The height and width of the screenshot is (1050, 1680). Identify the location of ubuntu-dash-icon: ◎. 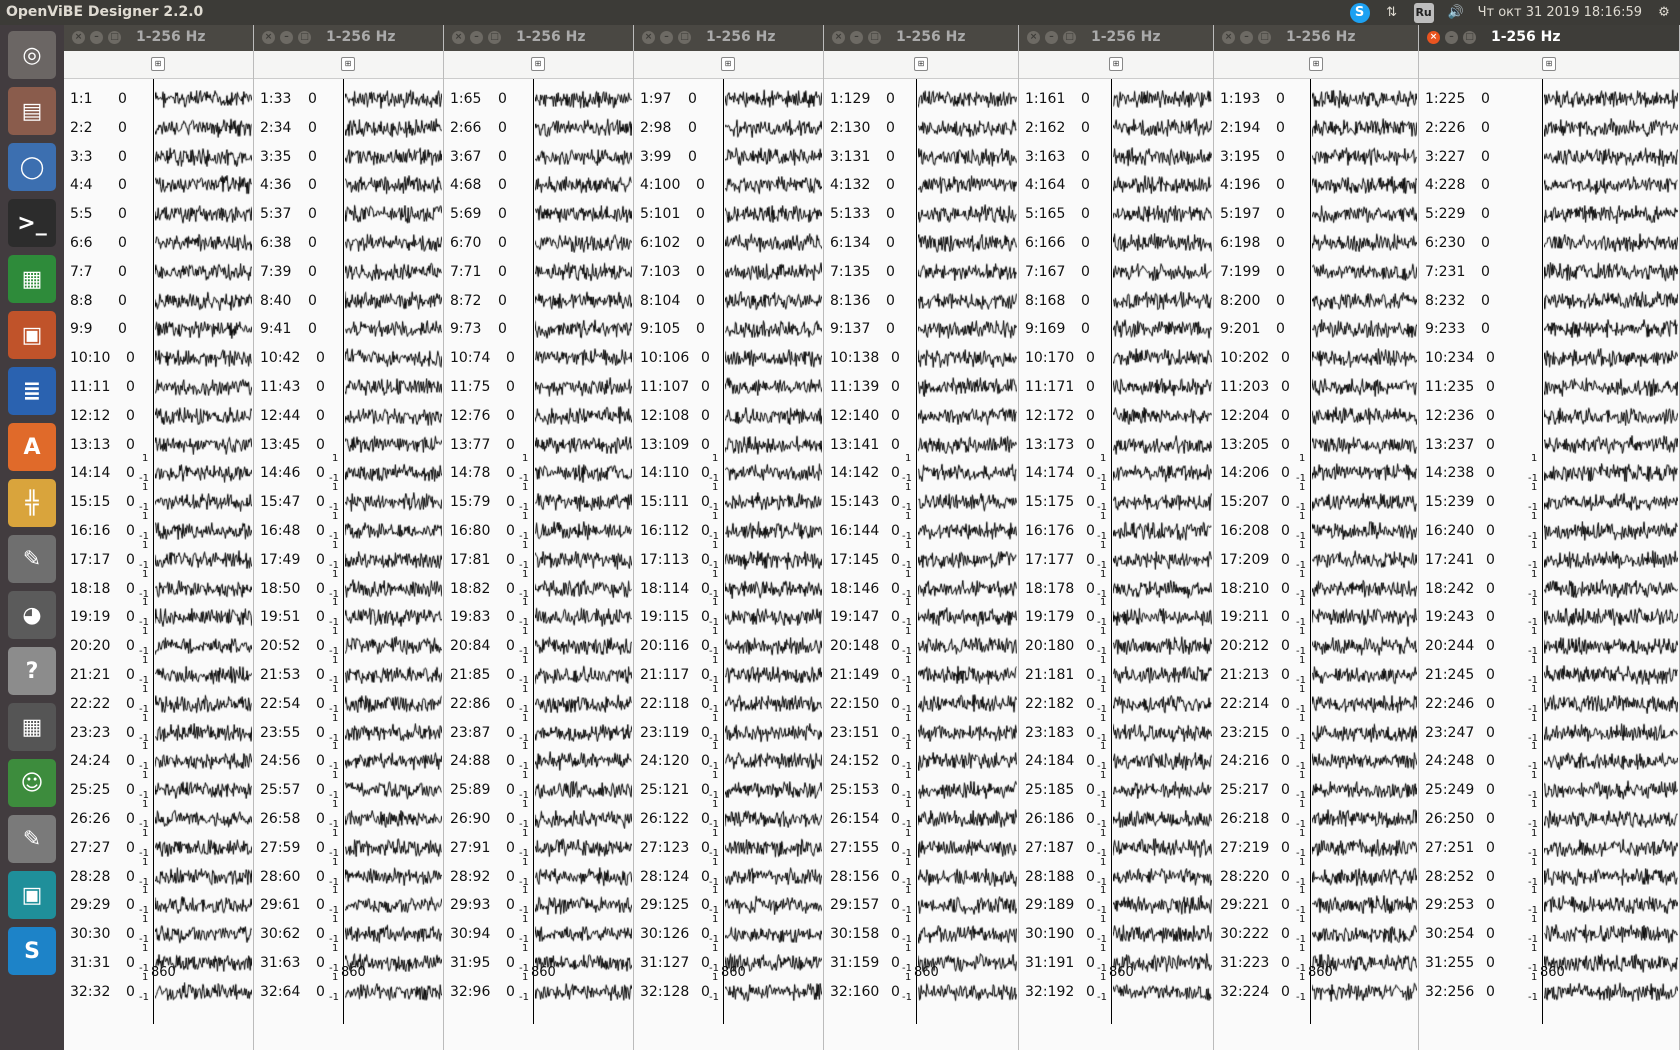
(32, 55).